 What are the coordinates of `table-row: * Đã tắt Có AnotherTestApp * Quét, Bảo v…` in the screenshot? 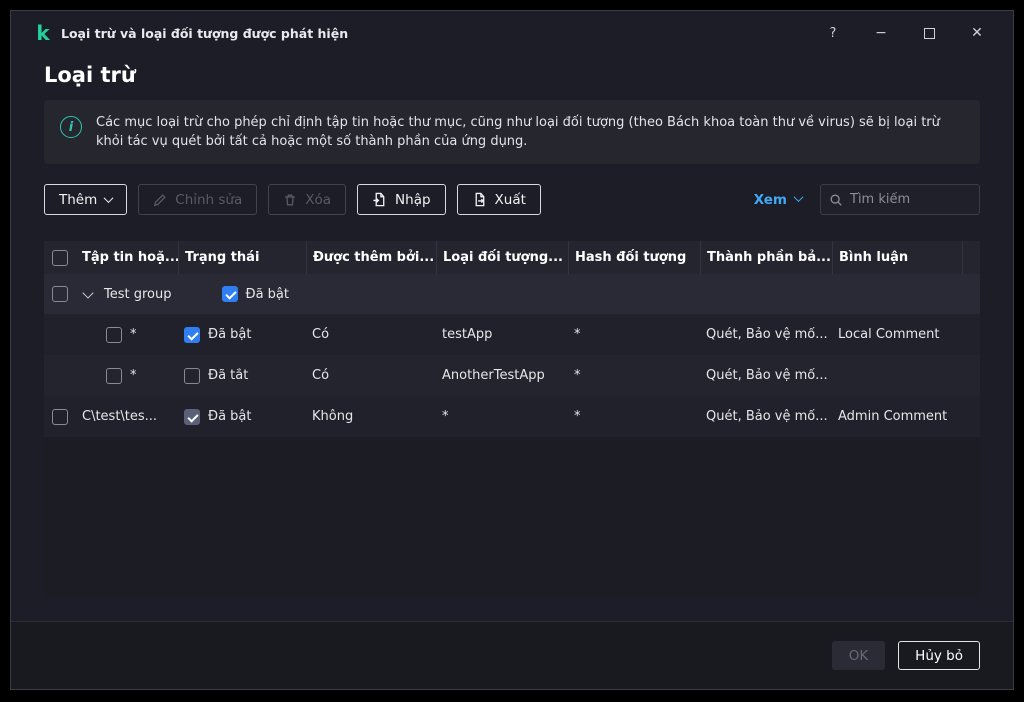 It's located at (512, 375).